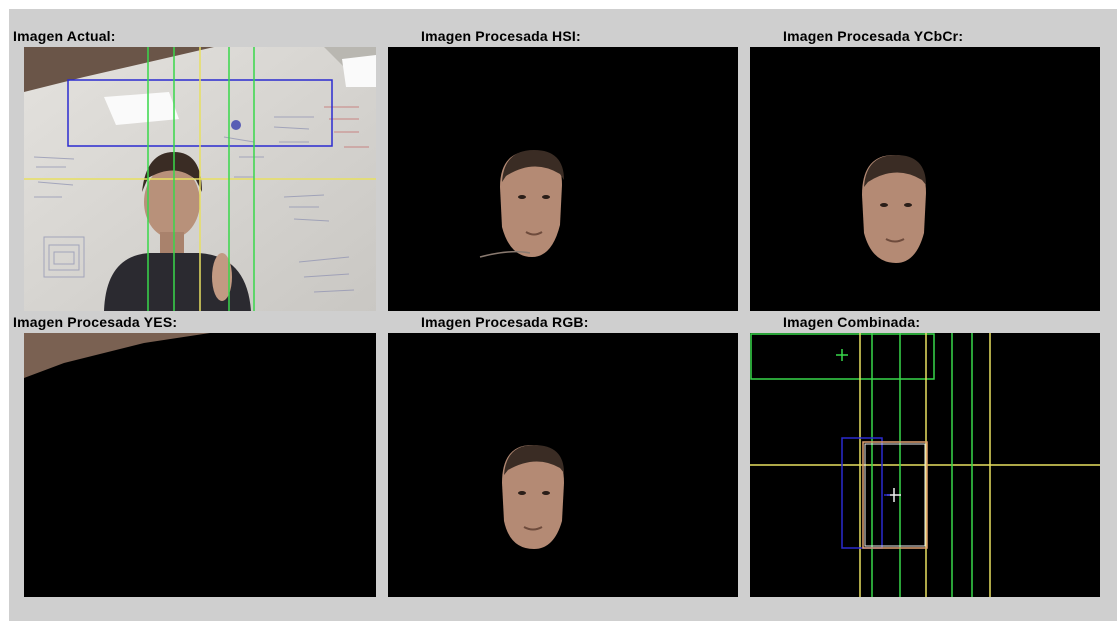 This screenshot has width=1120, height=623. Describe the element at coordinates (64, 36) in the screenshot. I see `label-imagen-actual: Imagen Actual:` at that location.